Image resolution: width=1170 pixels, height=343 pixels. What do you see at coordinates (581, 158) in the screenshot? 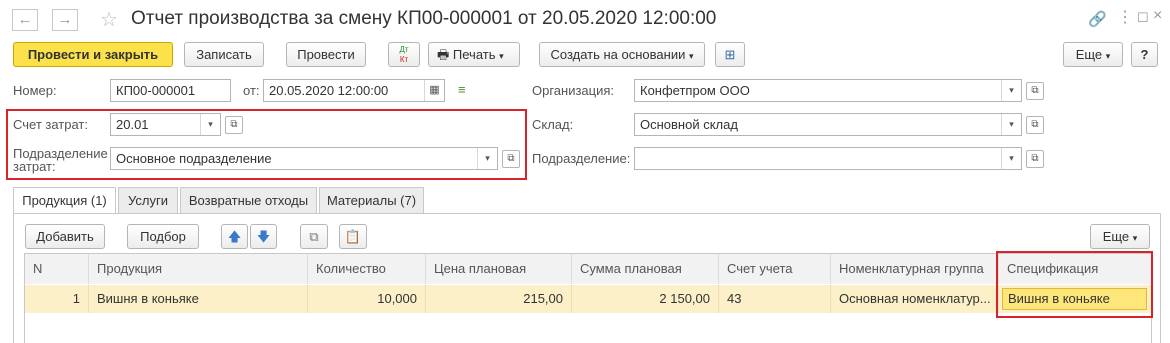
I see `department-label: Подразделение:` at bounding box center [581, 158].